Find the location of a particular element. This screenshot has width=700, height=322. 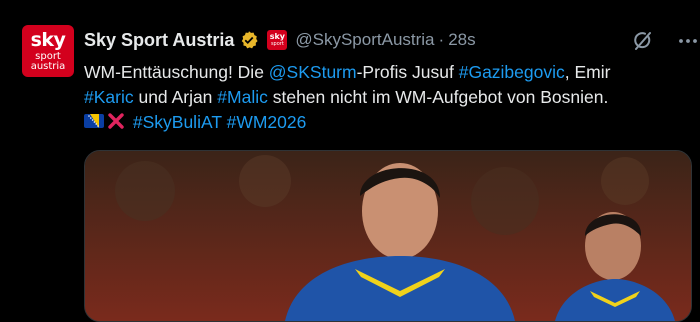

hashtag-link: #Malic is located at coordinates (242, 97).